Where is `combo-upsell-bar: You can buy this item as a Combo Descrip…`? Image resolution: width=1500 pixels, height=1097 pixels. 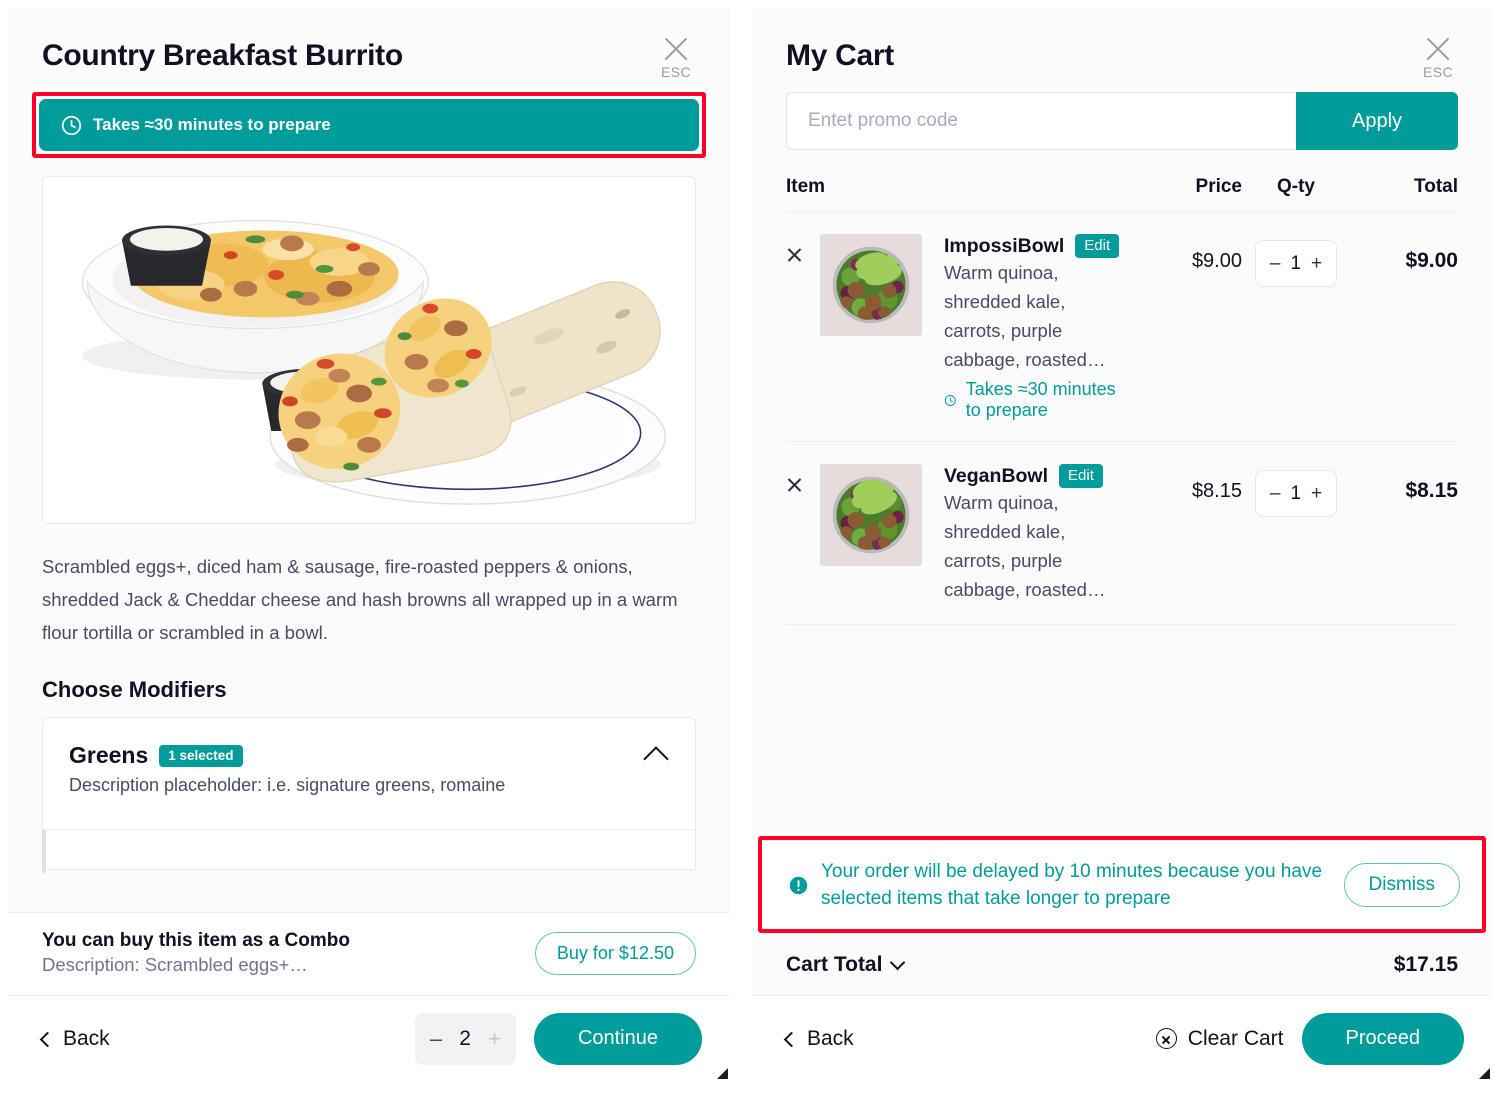
combo-upsell-bar: You can buy this item as a Combo Descrip… is located at coordinates (369, 953).